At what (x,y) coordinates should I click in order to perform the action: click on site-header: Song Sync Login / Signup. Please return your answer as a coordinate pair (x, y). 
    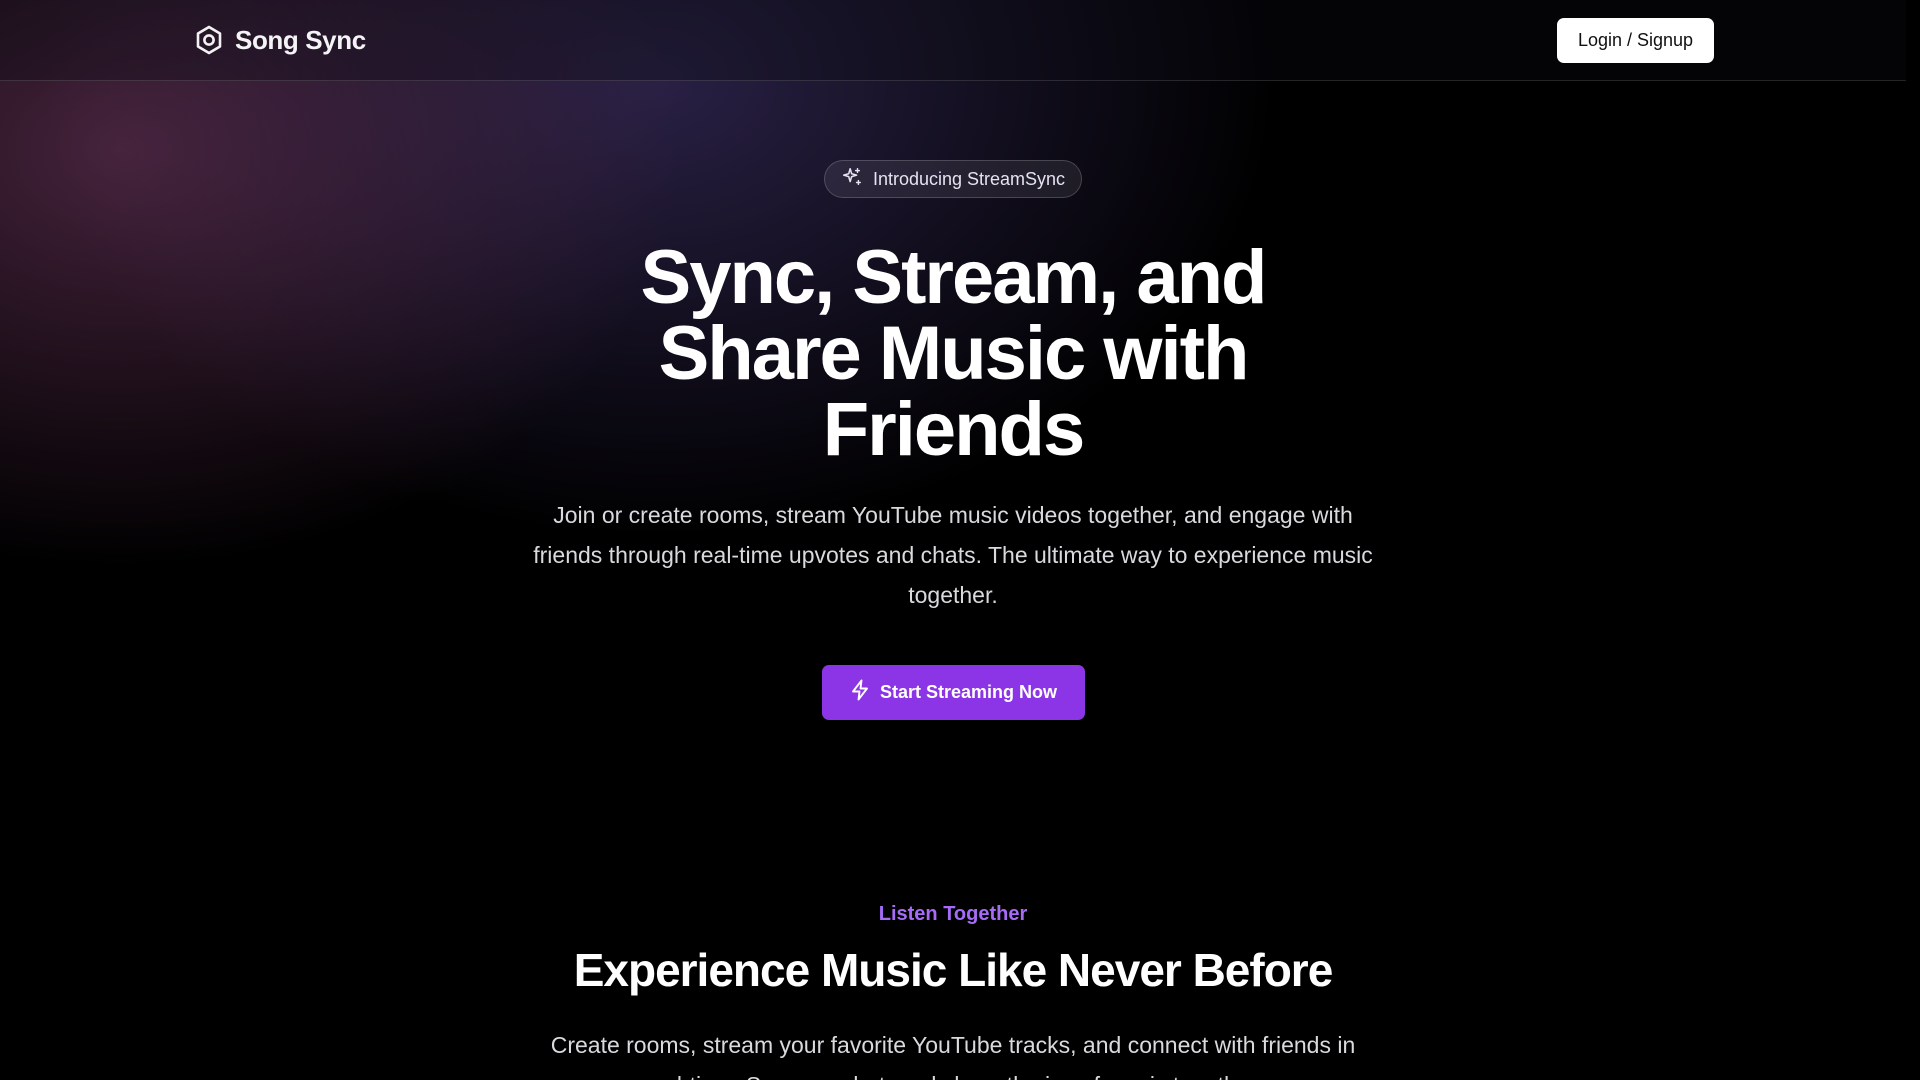
    Looking at the image, I should click on (953, 40).